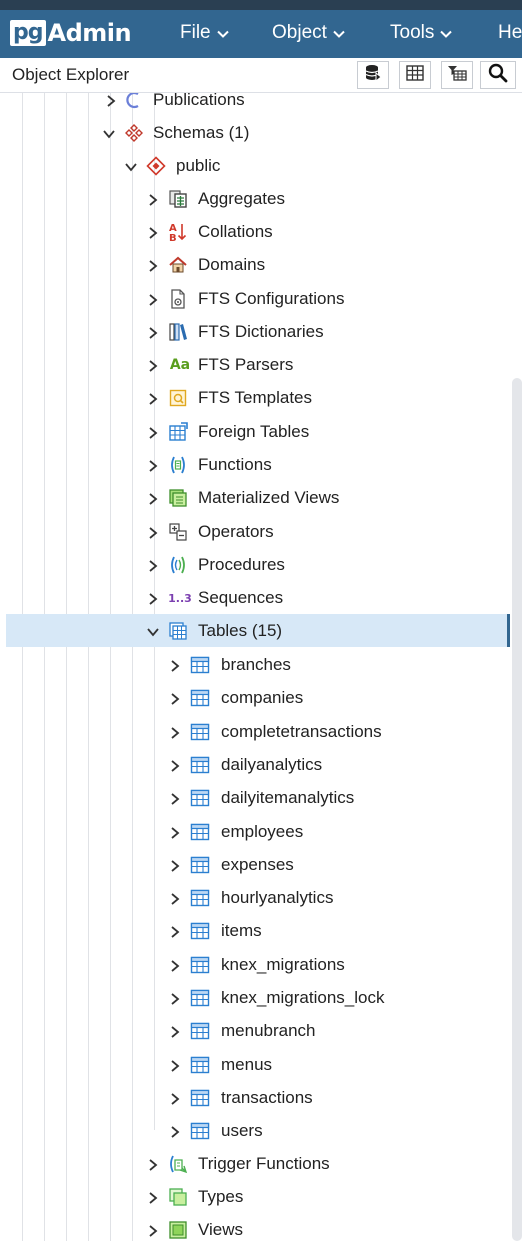 The width and height of the screenshot is (522, 1241). Describe the element at coordinates (178, 232) in the screenshot. I see `collation-icon: A B` at that location.